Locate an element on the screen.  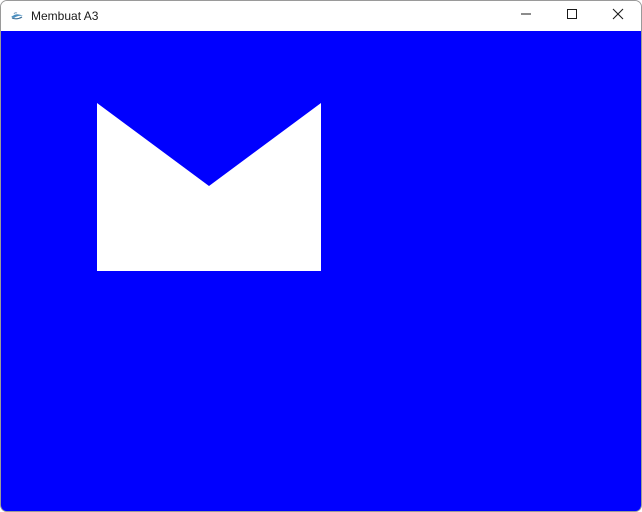
maximize-button is located at coordinates (572, 16).